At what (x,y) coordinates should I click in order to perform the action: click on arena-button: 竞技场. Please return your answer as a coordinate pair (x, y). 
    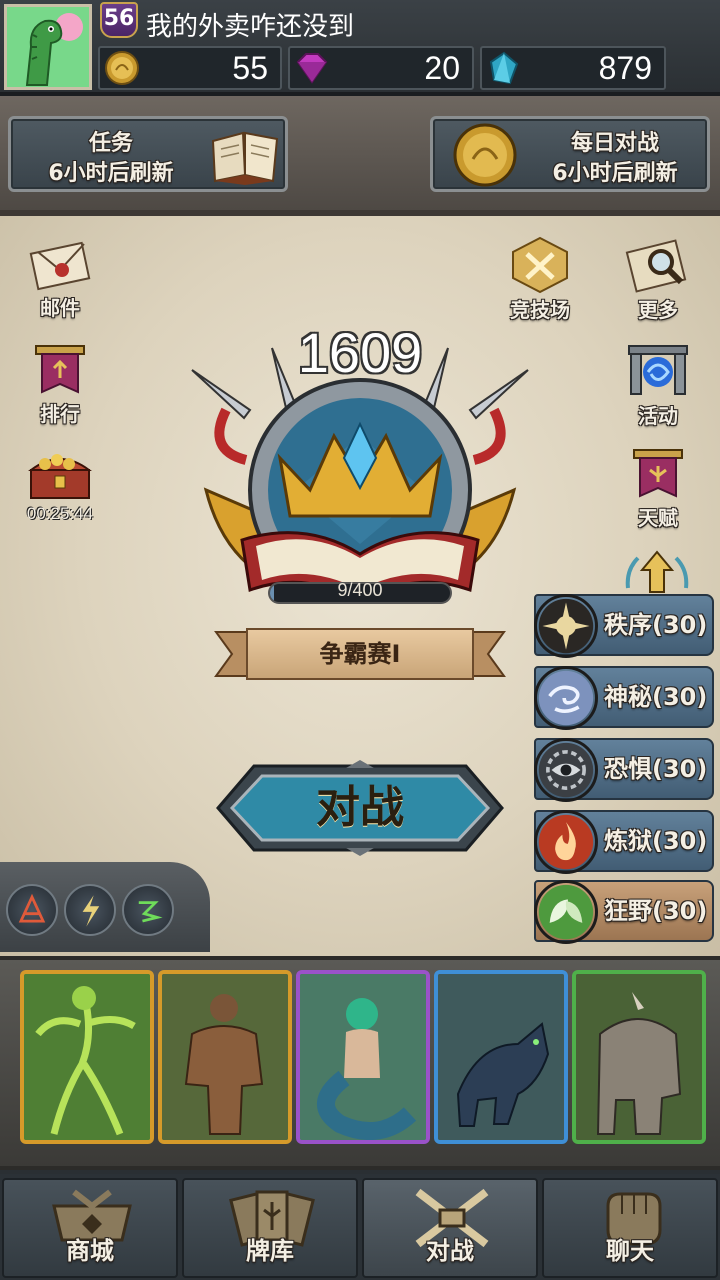
    Looking at the image, I should click on (540, 279).